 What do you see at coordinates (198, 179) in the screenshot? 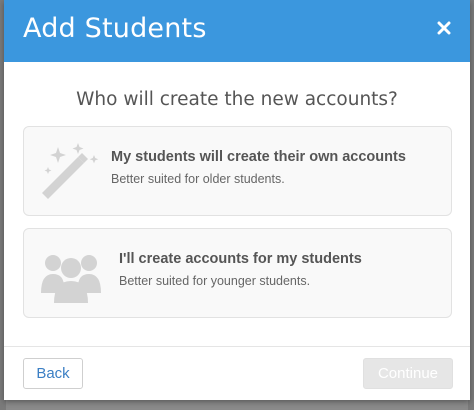
I see `option-subtitle: Better suited for older students.` at bounding box center [198, 179].